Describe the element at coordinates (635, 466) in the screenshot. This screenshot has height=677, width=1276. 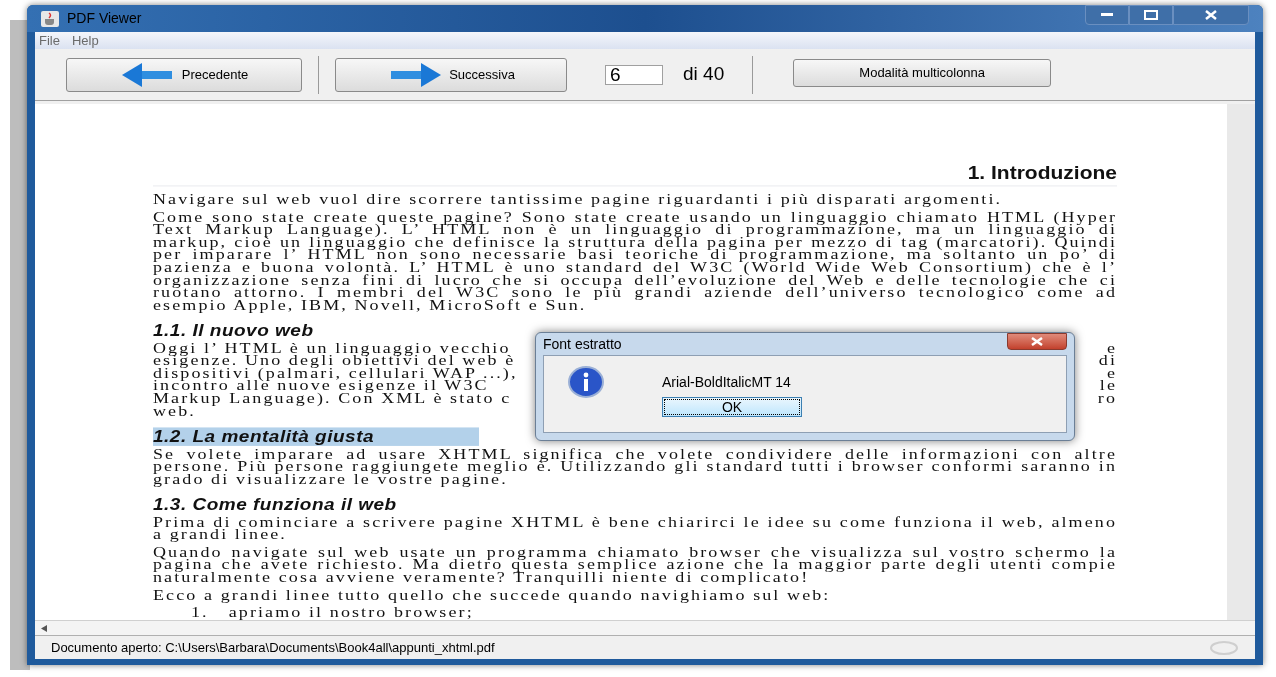
I see `paragraph: Se volete imparare ad usare XHTML significa che volete condividere delle informazioni con altre persone. Più persone raggiungete meglio è. Utilizzando gli standard tutti i browser conformi saranno in grado di visualizzare le vostre pagine.` at that location.